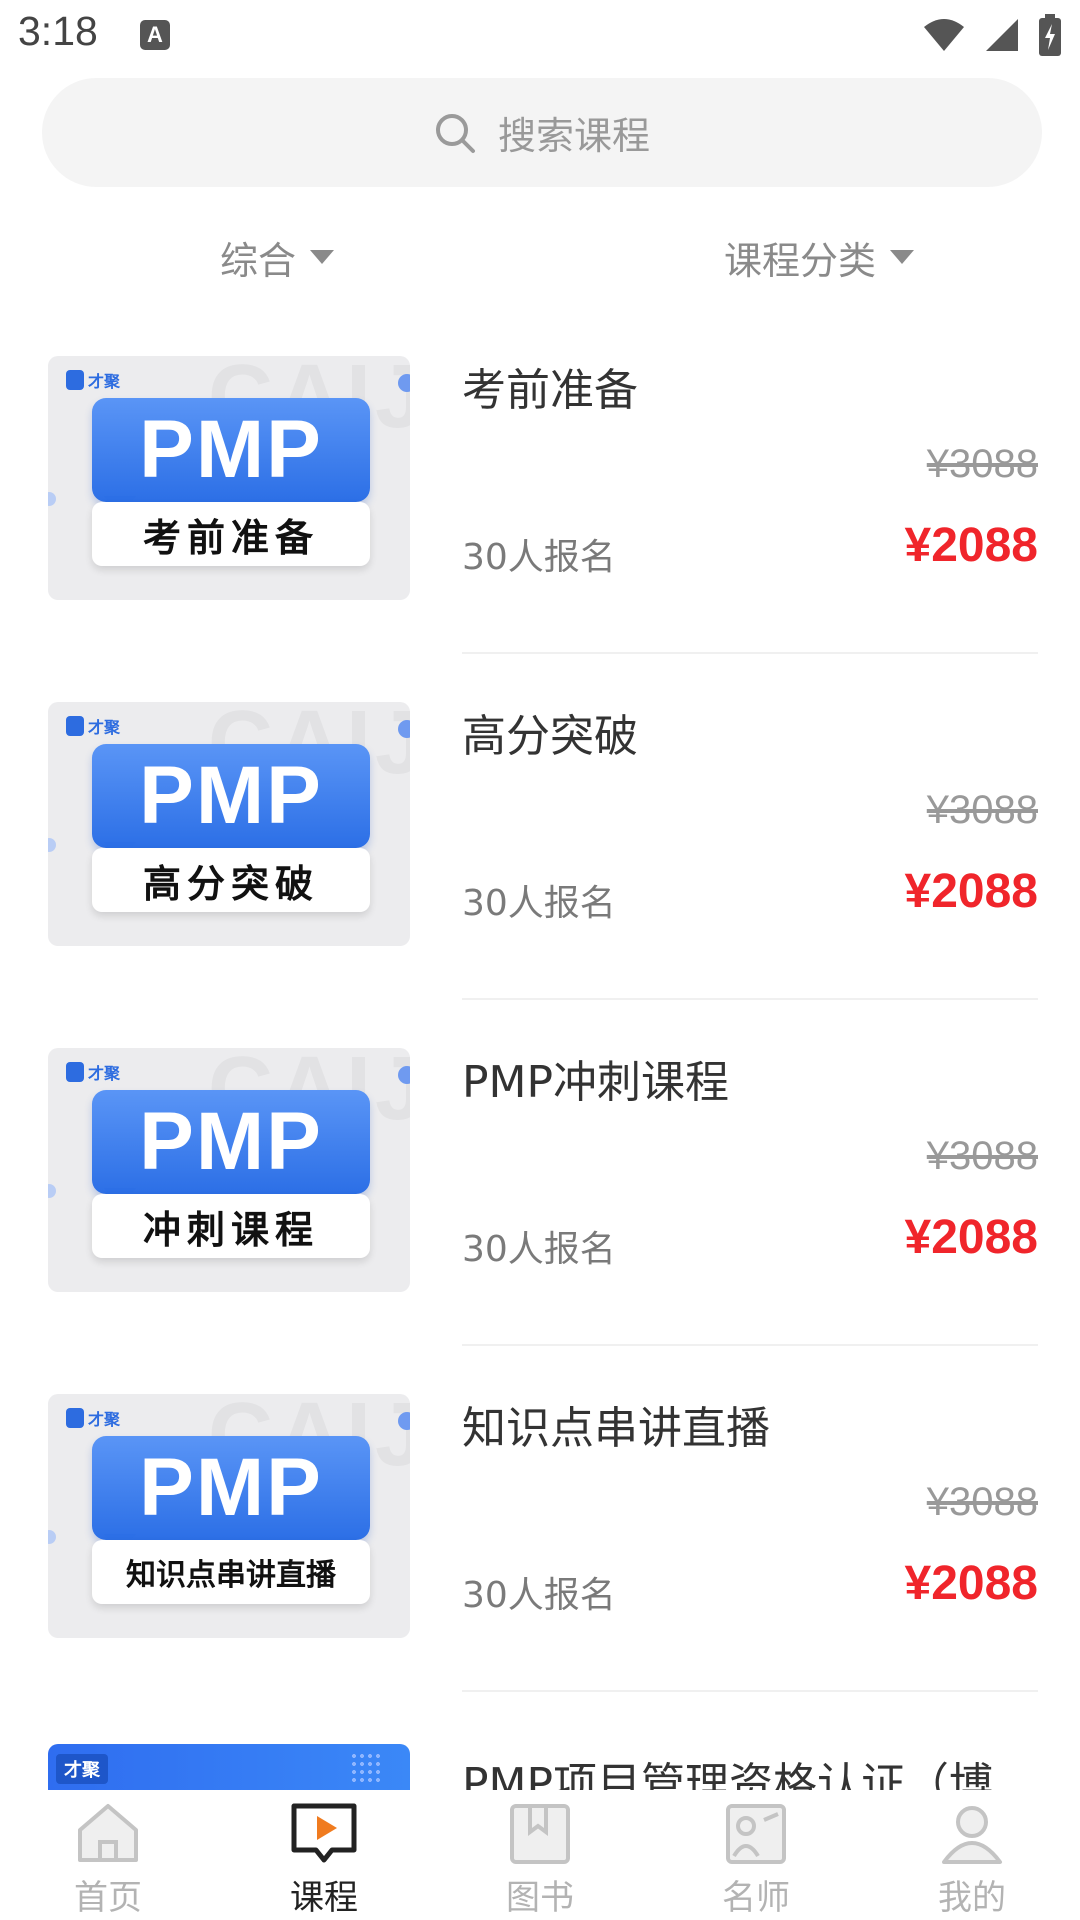 This screenshot has height=1920, width=1080. Describe the element at coordinates (58, 31) in the screenshot. I see `status-time: 3:18` at that location.